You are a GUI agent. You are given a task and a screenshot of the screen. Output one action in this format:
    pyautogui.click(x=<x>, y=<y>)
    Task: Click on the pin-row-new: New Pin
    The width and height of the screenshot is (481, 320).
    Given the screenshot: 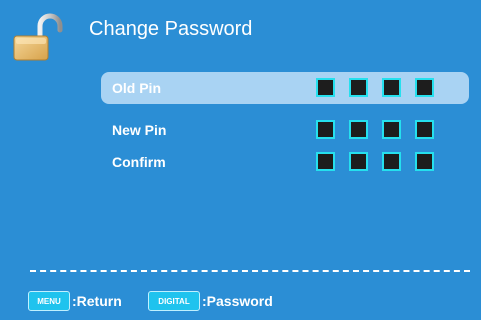 What is the action you would take?
    pyautogui.click(x=285, y=130)
    